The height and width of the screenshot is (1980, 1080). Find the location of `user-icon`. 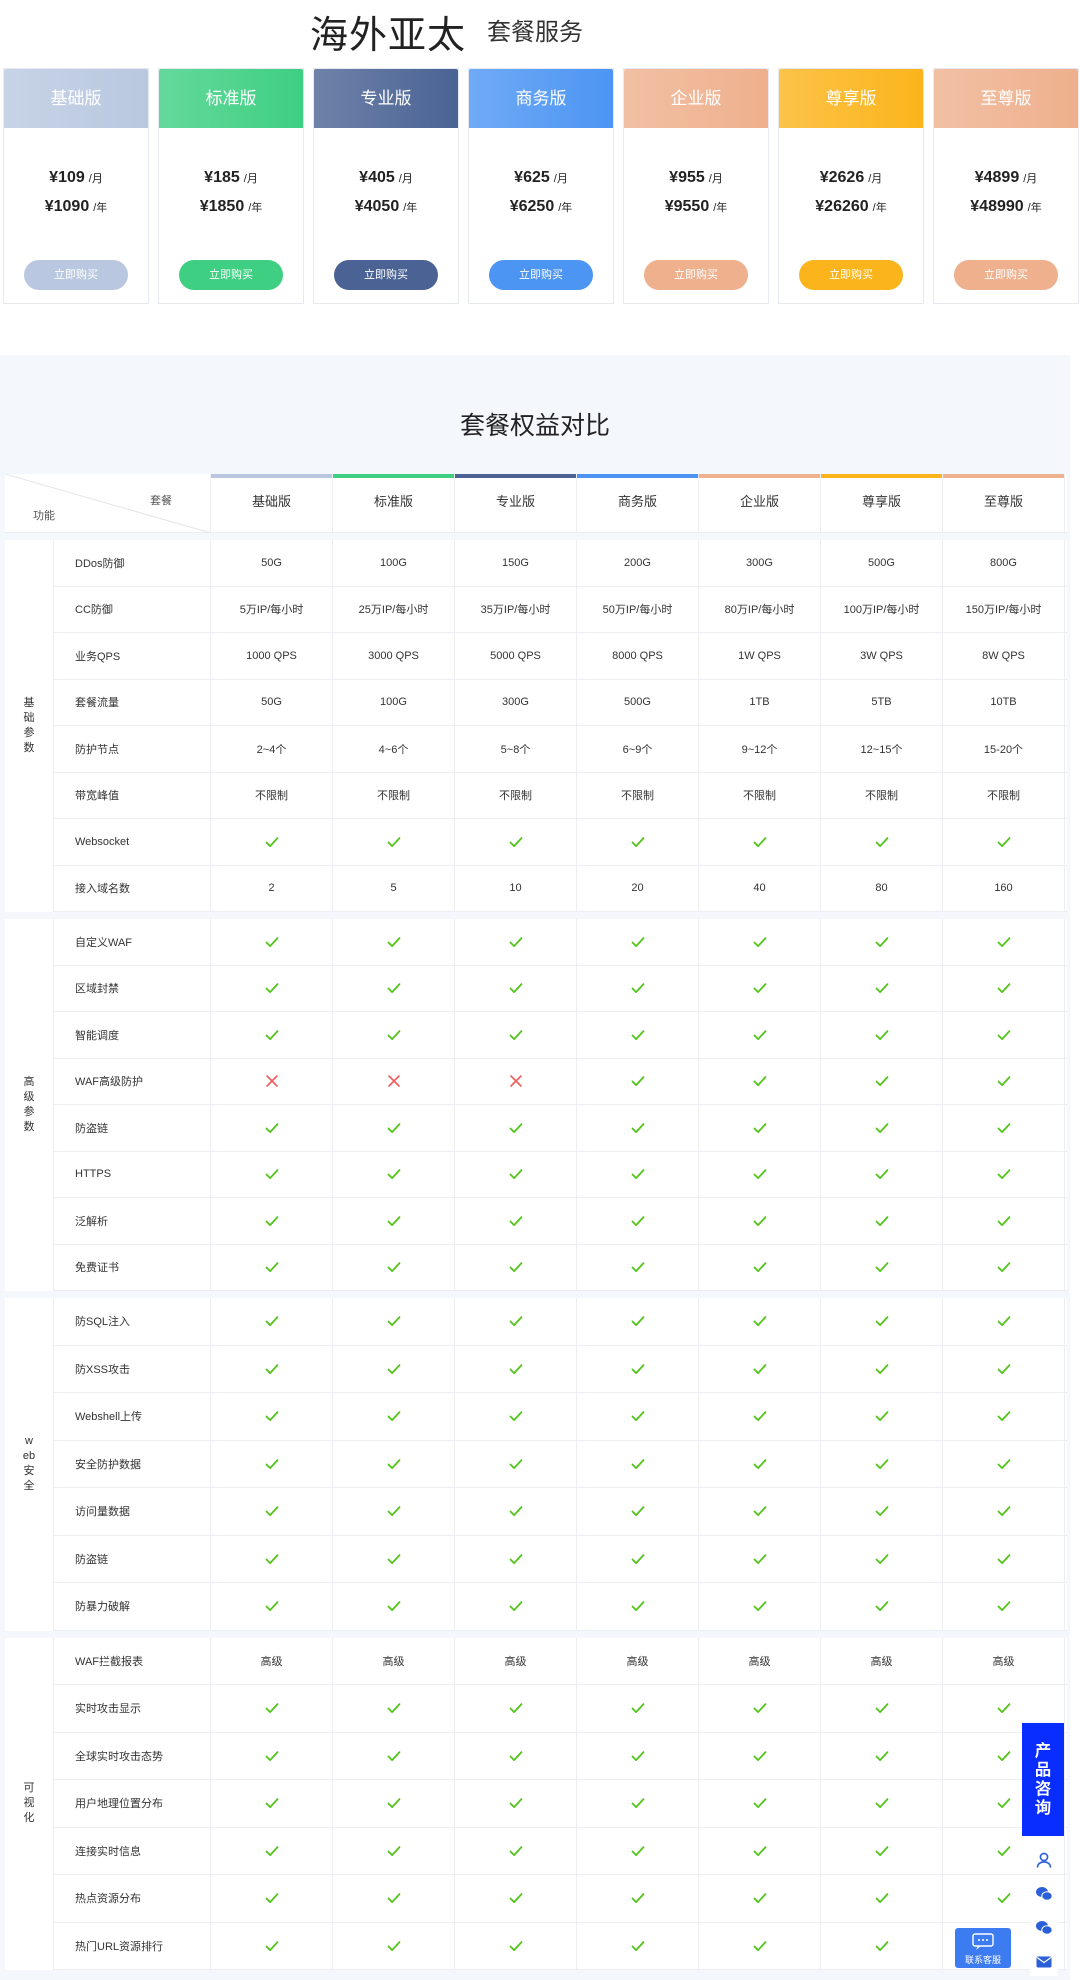

user-icon is located at coordinates (1044, 1860).